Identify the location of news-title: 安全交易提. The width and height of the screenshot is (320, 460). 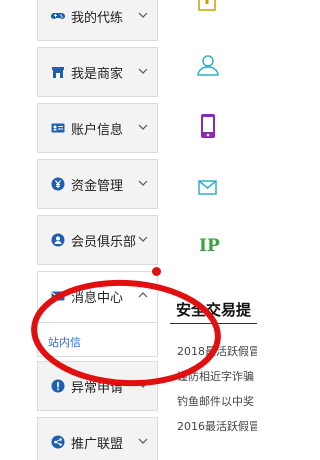
(214, 310).